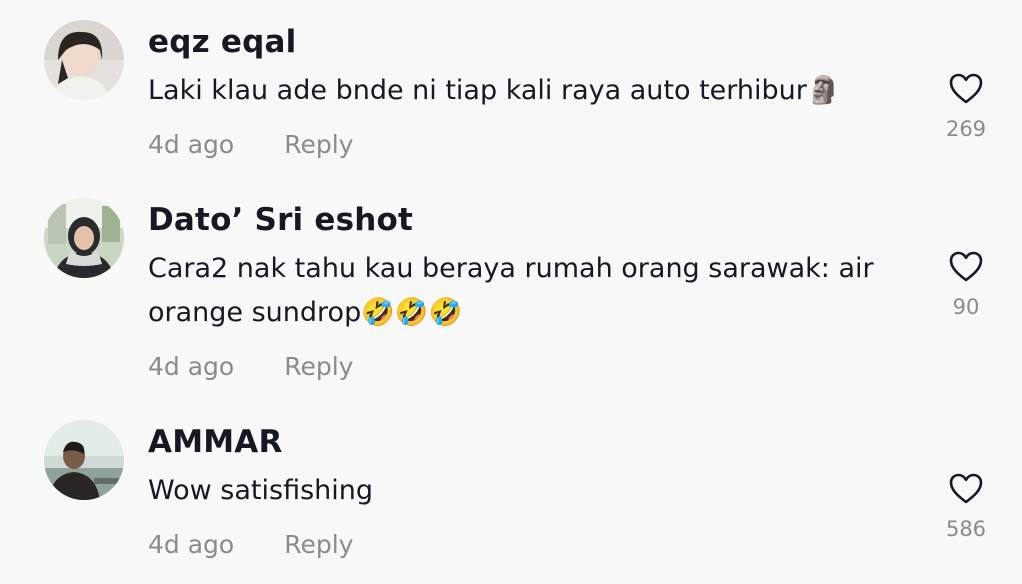  What do you see at coordinates (222, 42) in the screenshot?
I see `comment-username: eqz eqal` at bounding box center [222, 42].